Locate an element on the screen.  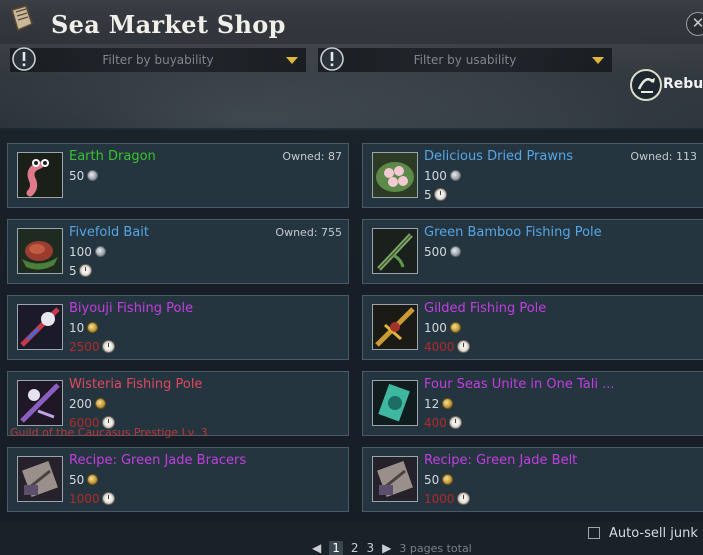
price-row: 10 is located at coordinates (84, 328).